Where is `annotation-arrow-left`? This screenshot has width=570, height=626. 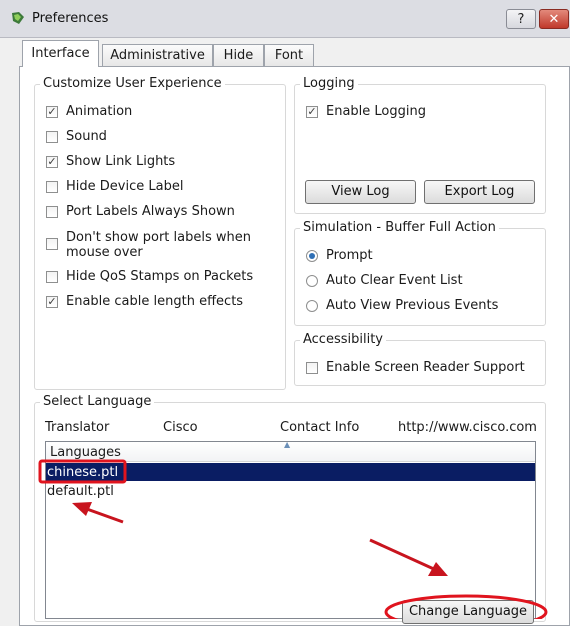
annotation-arrow-left is located at coordinates (98, 513).